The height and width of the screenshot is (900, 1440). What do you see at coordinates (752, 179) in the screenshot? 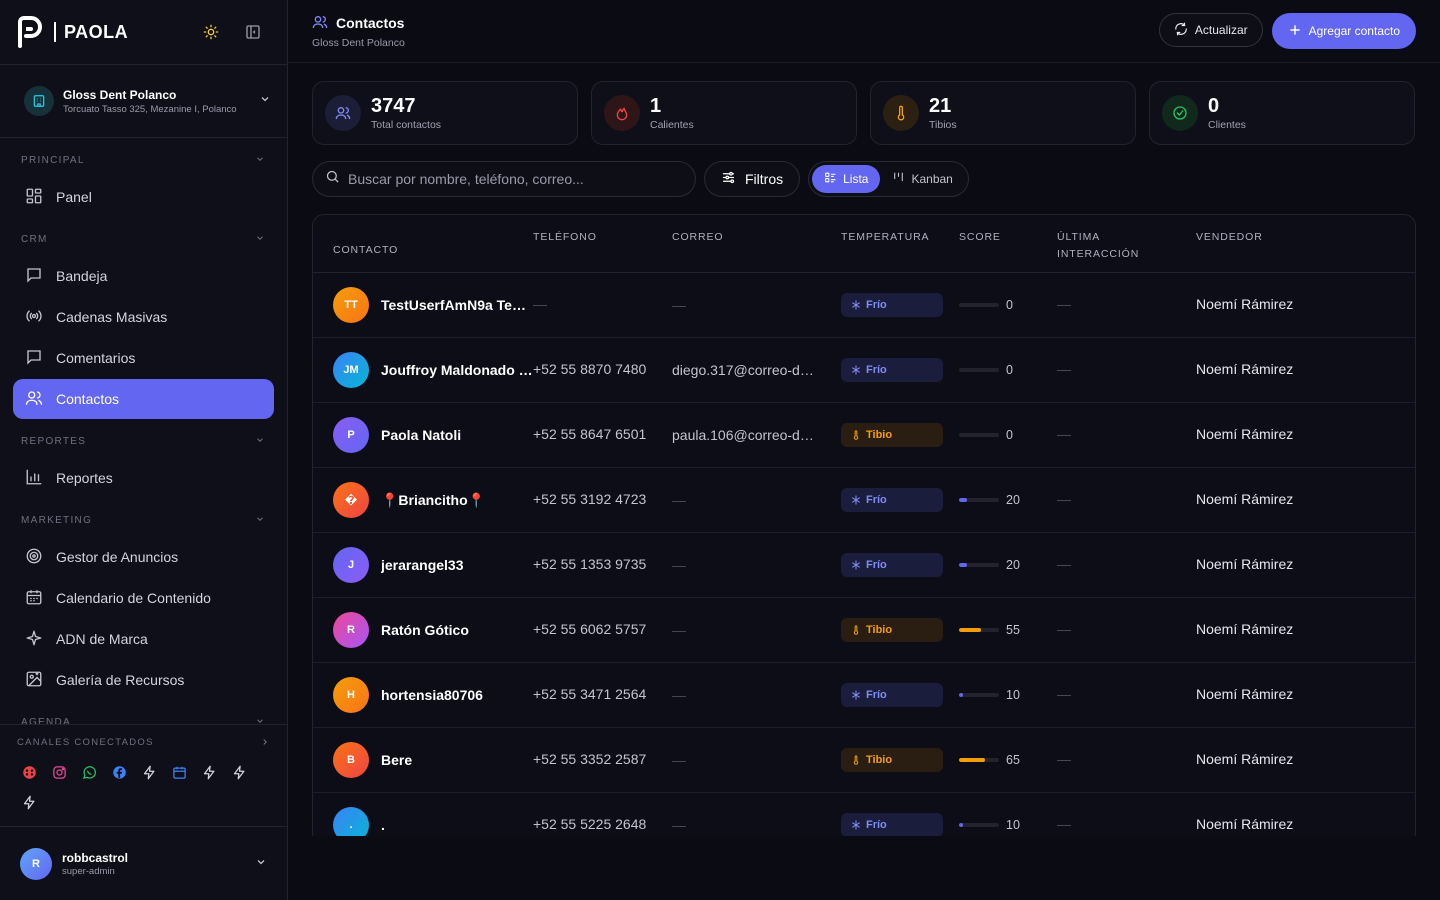
I see `filters-button: Filtros` at bounding box center [752, 179].